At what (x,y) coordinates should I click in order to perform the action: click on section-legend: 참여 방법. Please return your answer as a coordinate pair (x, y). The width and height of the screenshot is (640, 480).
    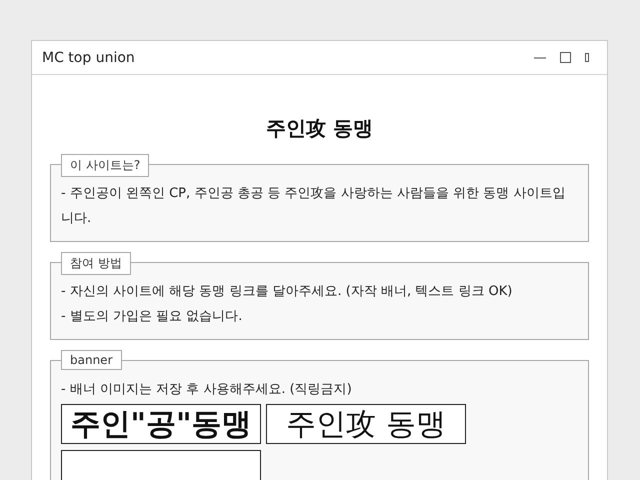
    Looking at the image, I should click on (96, 263).